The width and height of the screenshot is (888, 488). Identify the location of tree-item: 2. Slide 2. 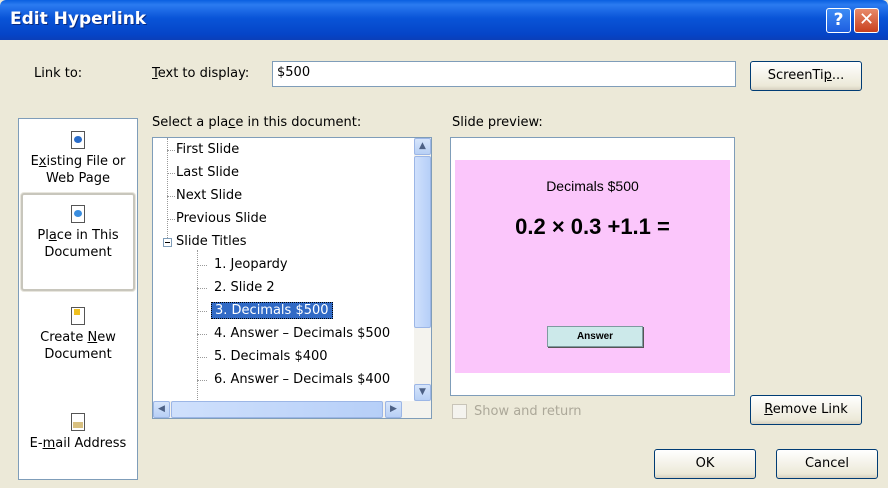
(244, 288).